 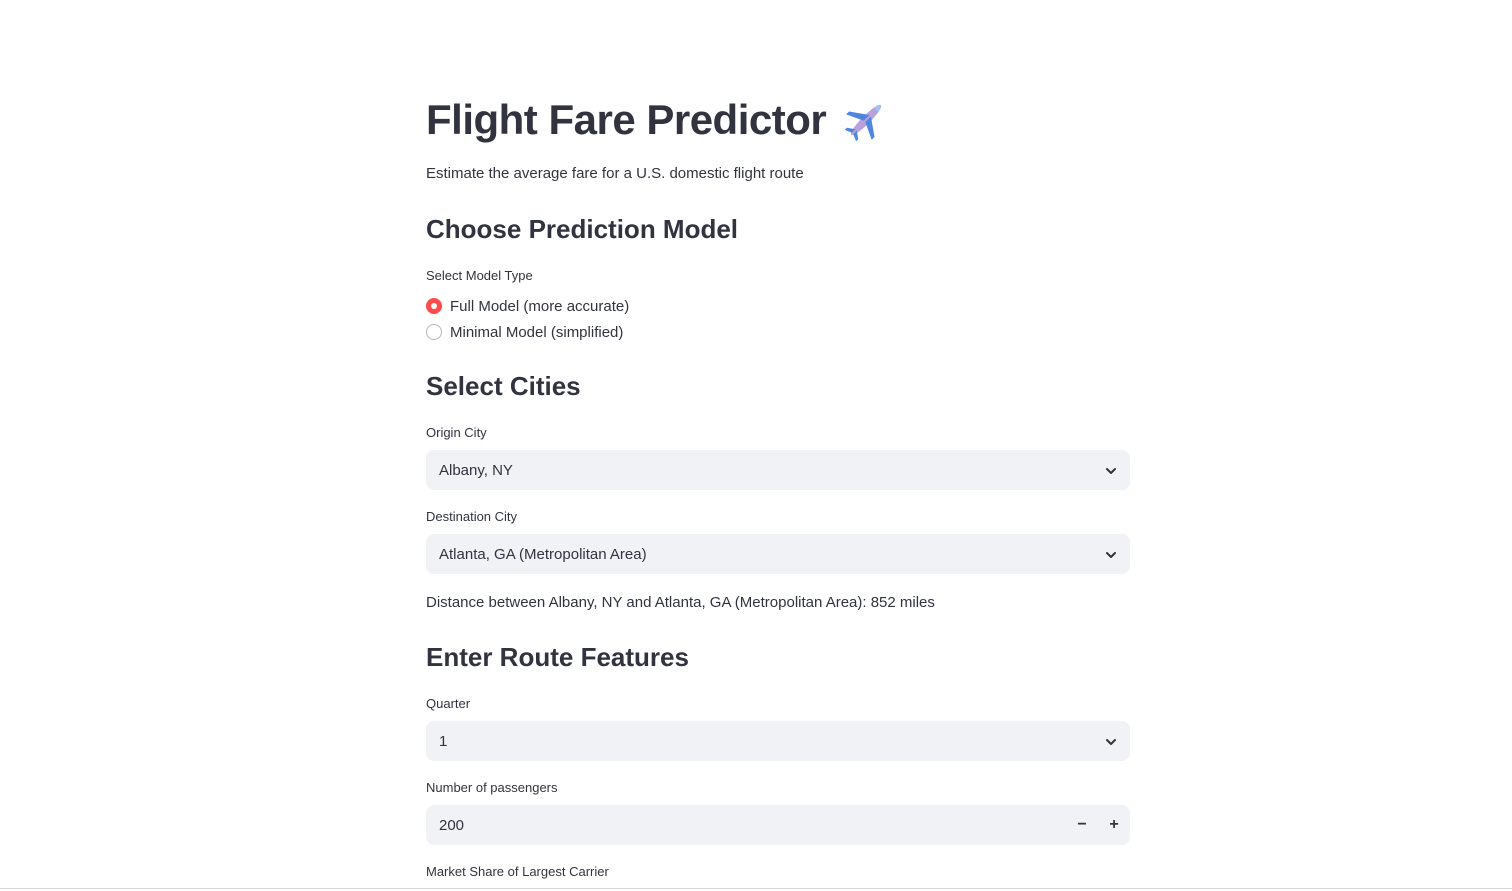 I want to click on origin-city-value: Albany, NY, so click(x=476, y=470).